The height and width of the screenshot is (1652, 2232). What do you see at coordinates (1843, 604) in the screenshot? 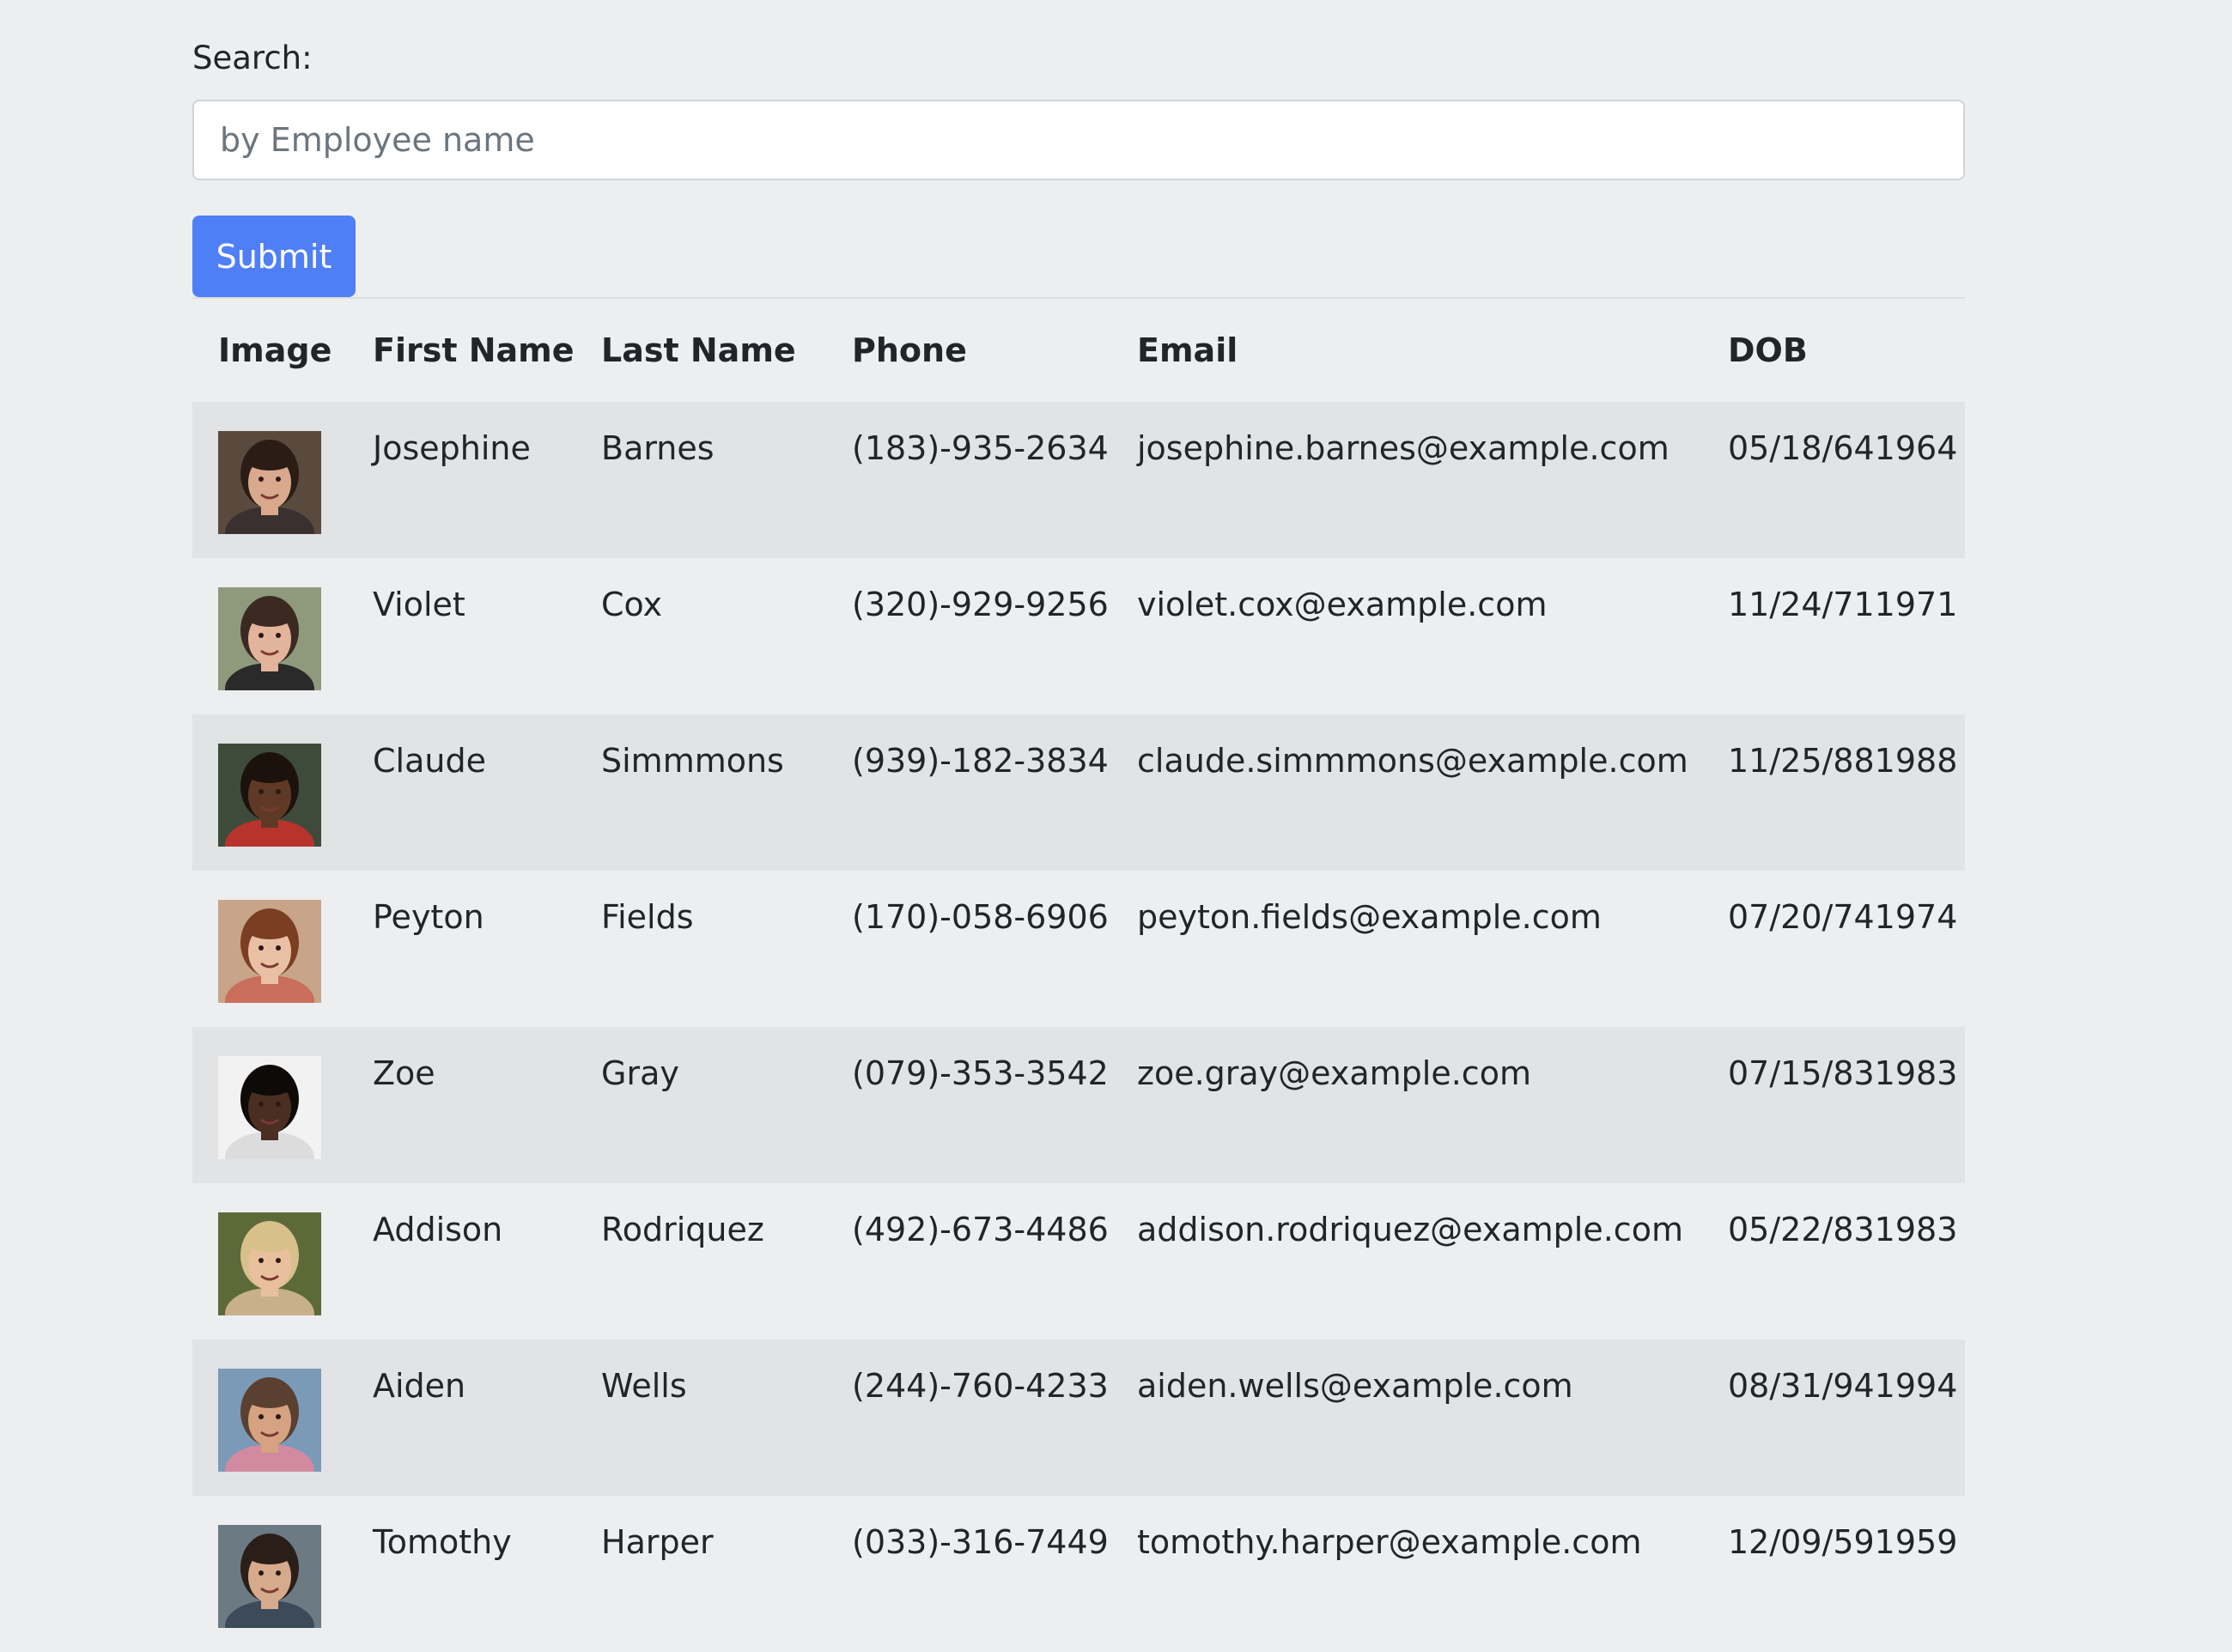
I see `cell-dob: 11/24/711971` at bounding box center [1843, 604].